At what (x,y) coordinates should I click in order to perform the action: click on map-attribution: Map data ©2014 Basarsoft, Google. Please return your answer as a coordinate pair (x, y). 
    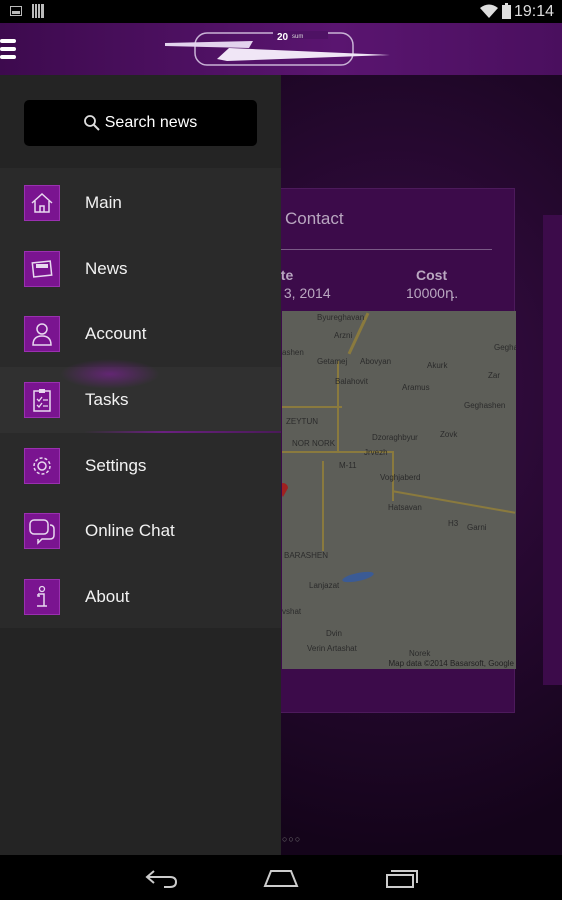
    Looking at the image, I should click on (451, 663).